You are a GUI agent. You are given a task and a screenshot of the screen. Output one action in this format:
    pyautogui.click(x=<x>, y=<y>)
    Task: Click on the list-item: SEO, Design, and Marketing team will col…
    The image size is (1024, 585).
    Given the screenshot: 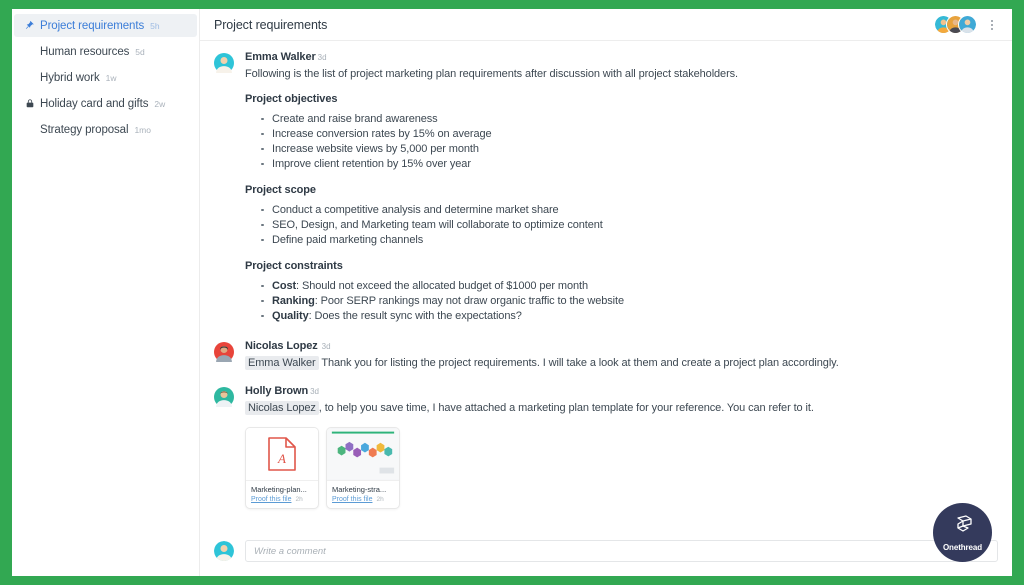 What is the action you would take?
    pyautogui.click(x=629, y=225)
    